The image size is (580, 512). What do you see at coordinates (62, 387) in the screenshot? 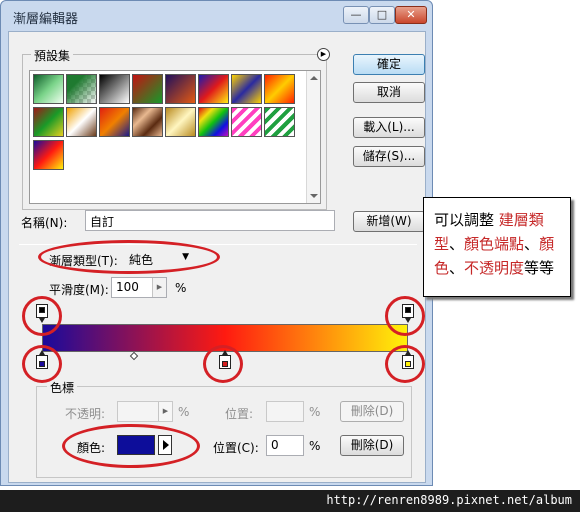
I see `color-stops-label: 色標` at bounding box center [62, 387].